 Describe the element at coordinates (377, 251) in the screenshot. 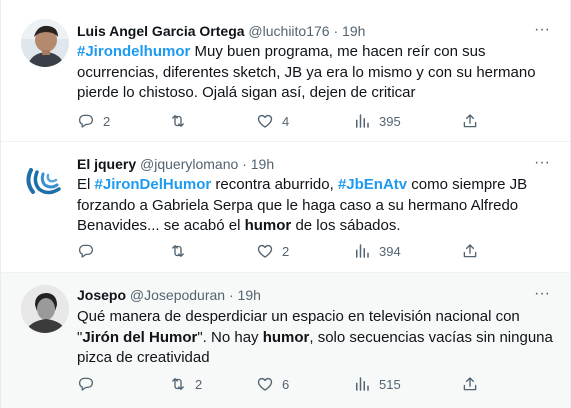

I see `views-button: 394` at that location.